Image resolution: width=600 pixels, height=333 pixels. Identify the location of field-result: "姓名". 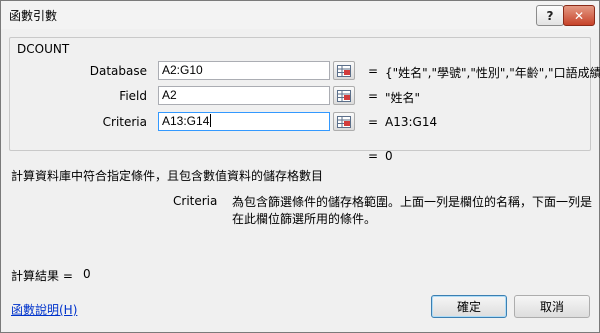
(403, 98).